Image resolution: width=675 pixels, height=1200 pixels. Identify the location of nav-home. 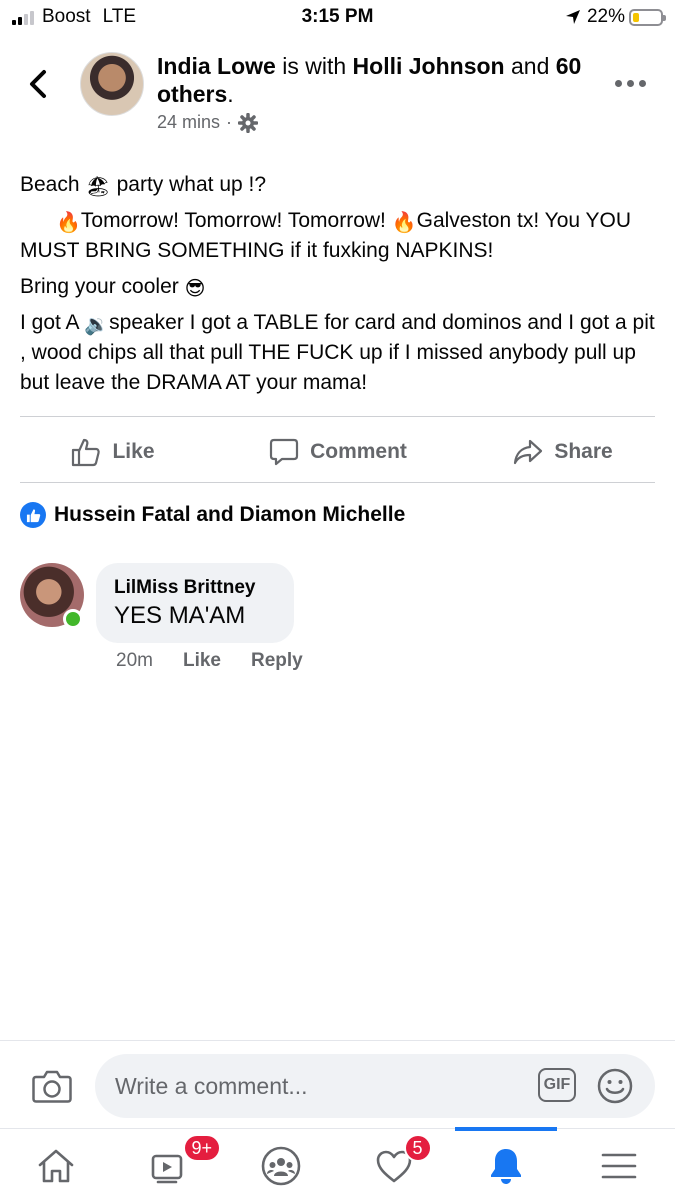
(56, 1166).